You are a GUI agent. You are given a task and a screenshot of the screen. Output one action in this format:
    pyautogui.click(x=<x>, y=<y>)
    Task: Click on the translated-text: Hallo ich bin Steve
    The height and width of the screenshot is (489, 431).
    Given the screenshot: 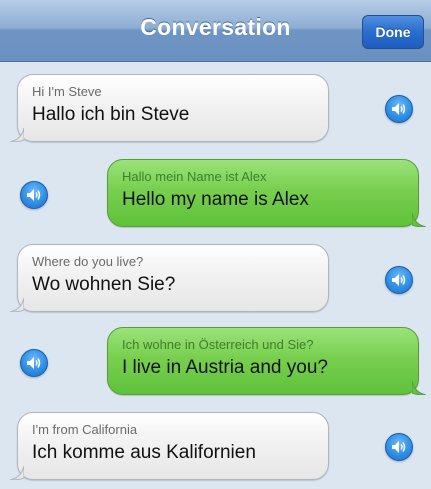 What is the action you would take?
    pyautogui.click(x=111, y=114)
    